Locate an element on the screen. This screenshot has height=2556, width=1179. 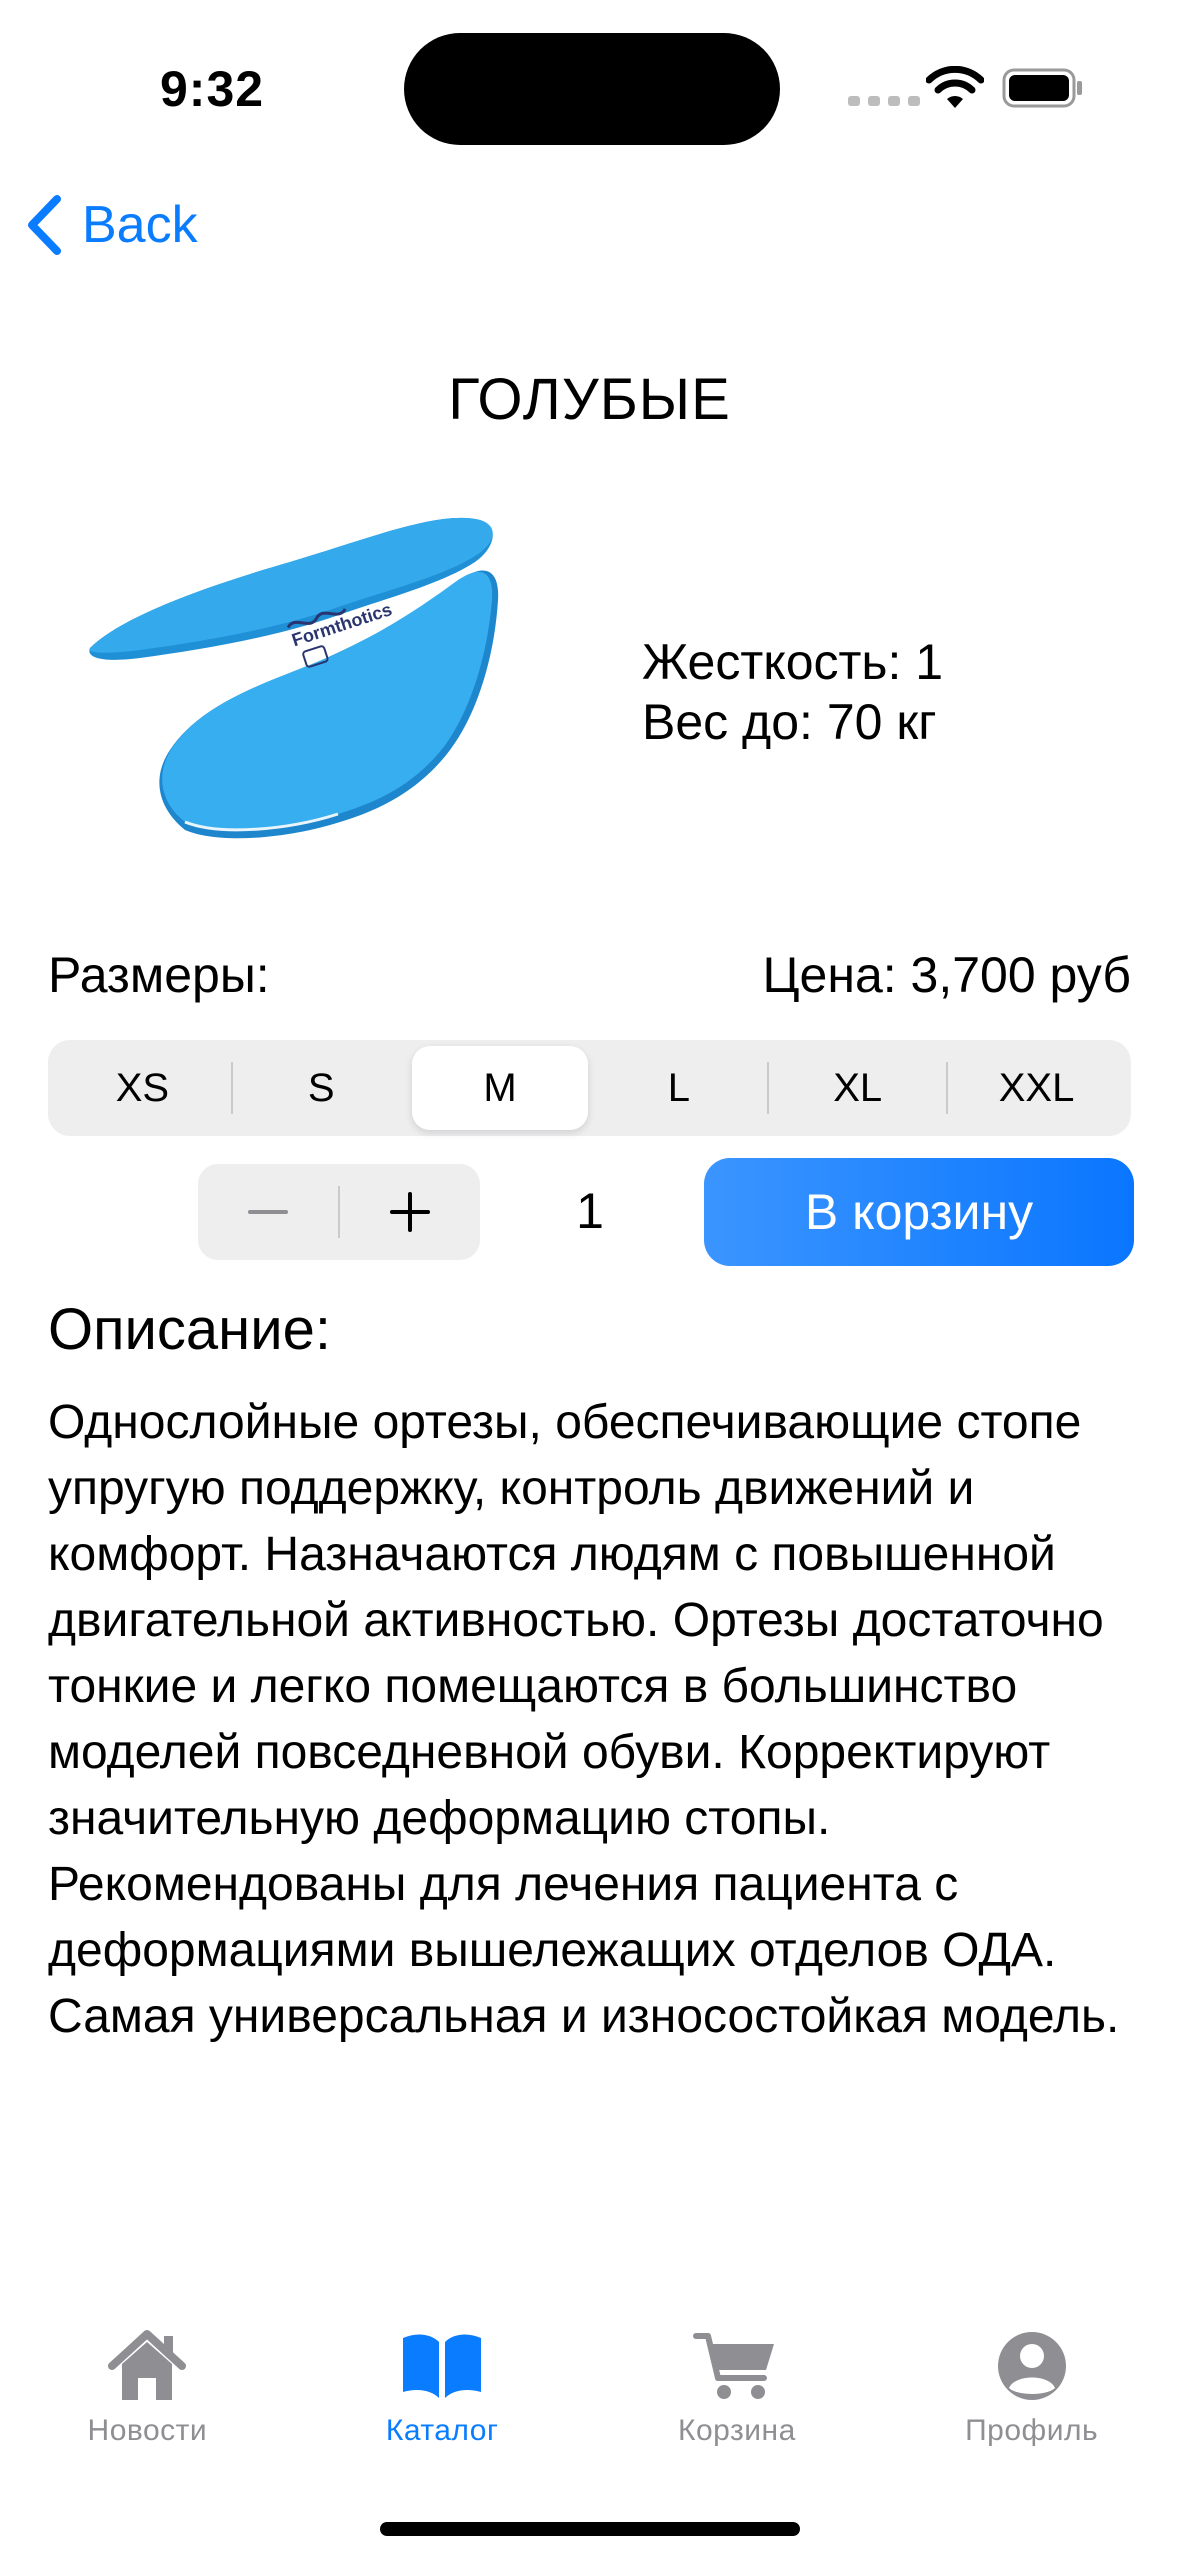
decrement-button is located at coordinates (268, 1212).